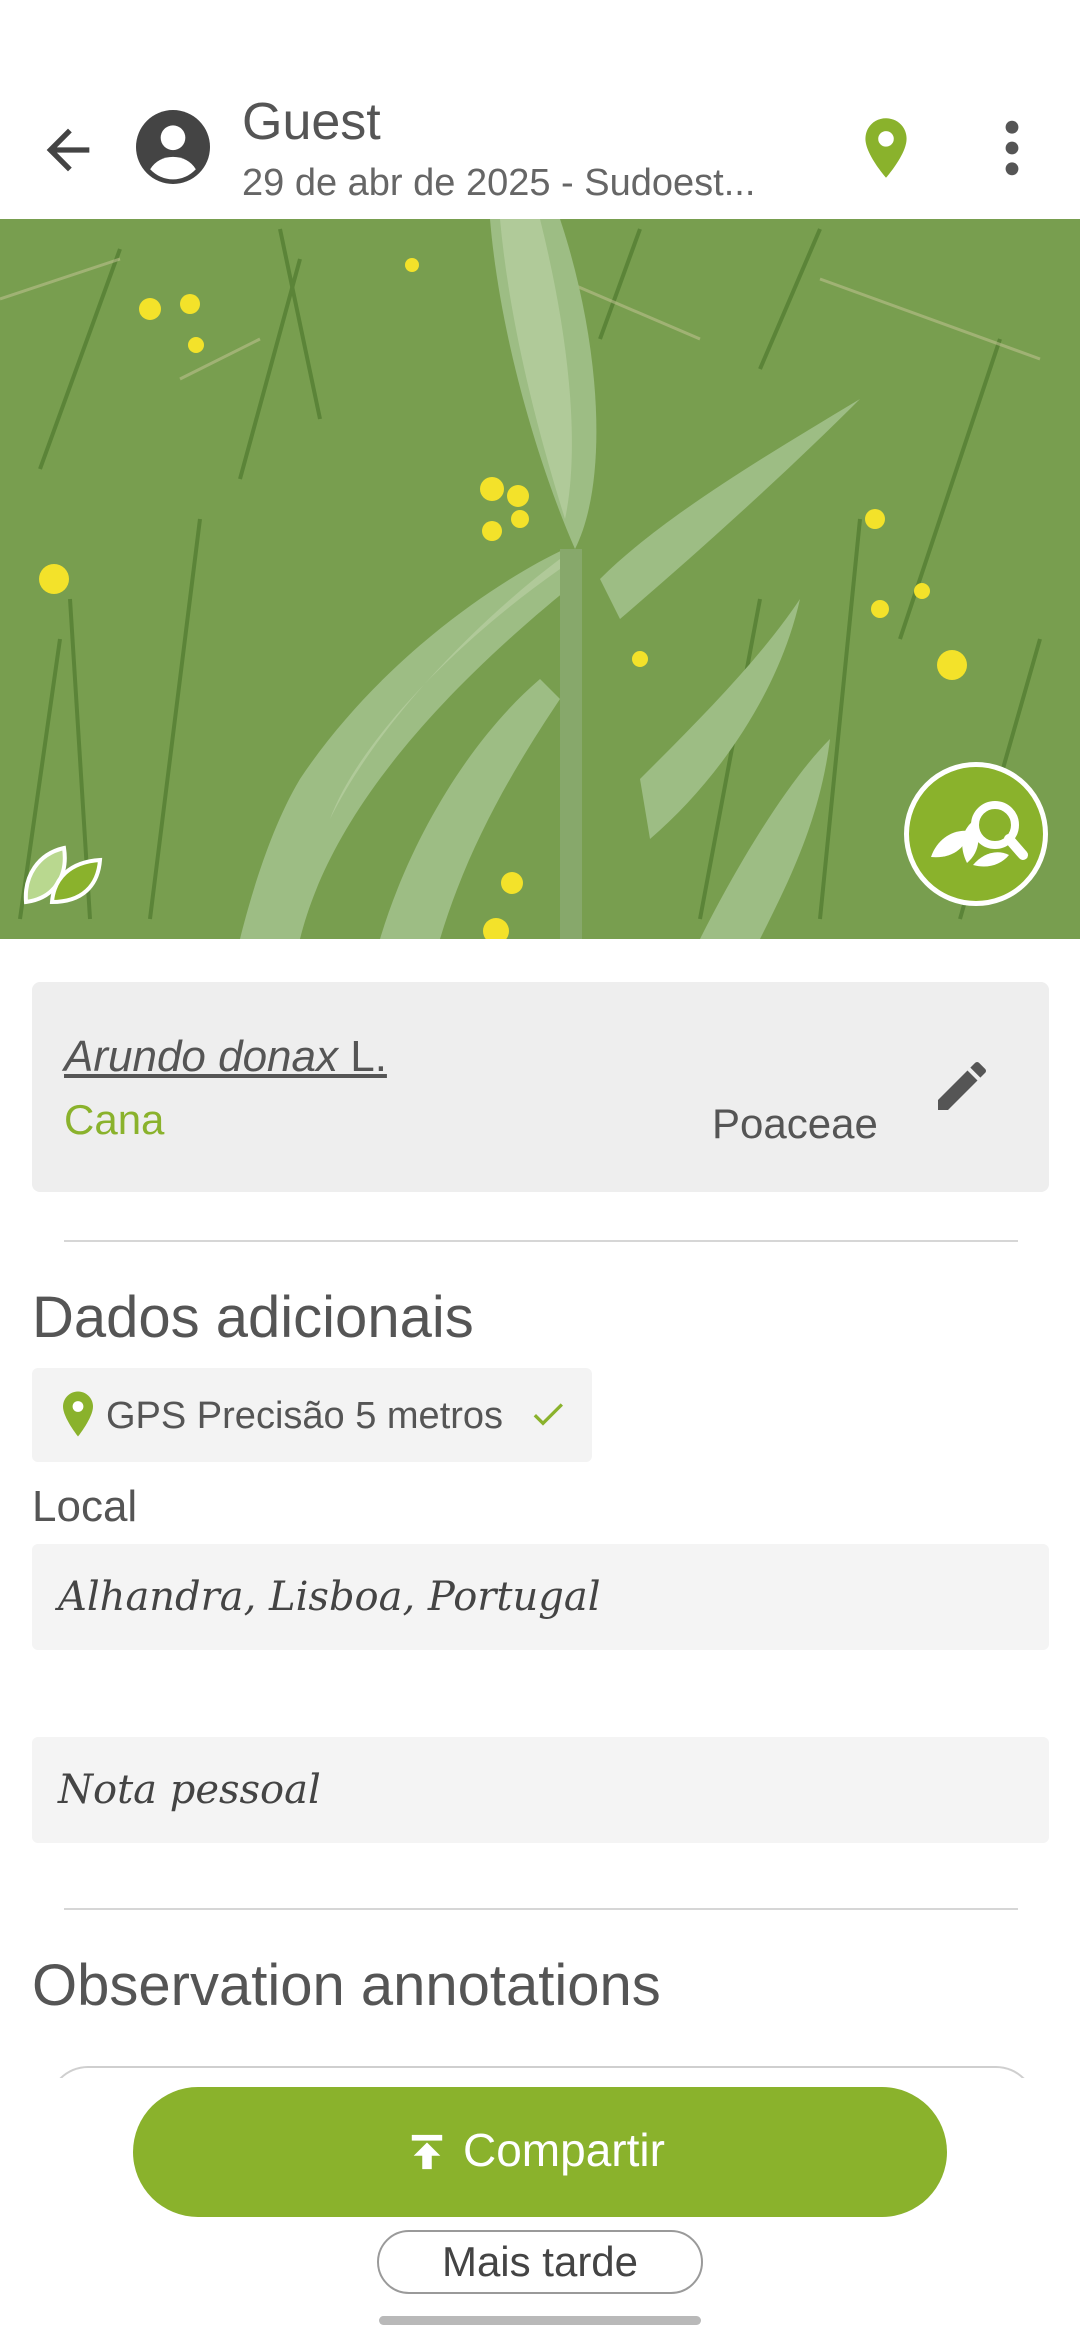 The width and height of the screenshot is (1080, 2340). What do you see at coordinates (329, 1597) in the screenshot?
I see `local-value: Alhandra, Lisboa, Portugal` at bounding box center [329, 1597].